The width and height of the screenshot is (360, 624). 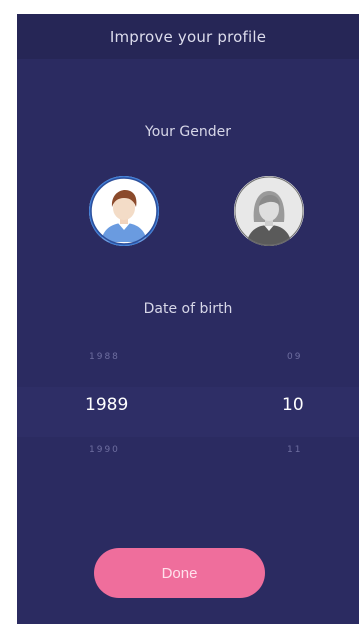 What do you see at coordinates (106, 405) in the screenshot?
I see `year-selected: 1989` at bounding box center [106, 405].